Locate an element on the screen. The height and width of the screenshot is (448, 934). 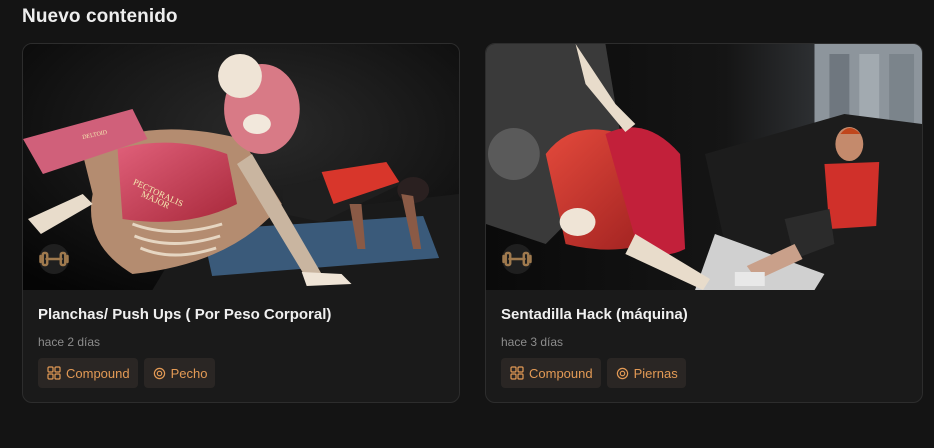
tag-label: Piernas is located at coordinates (655, 373).